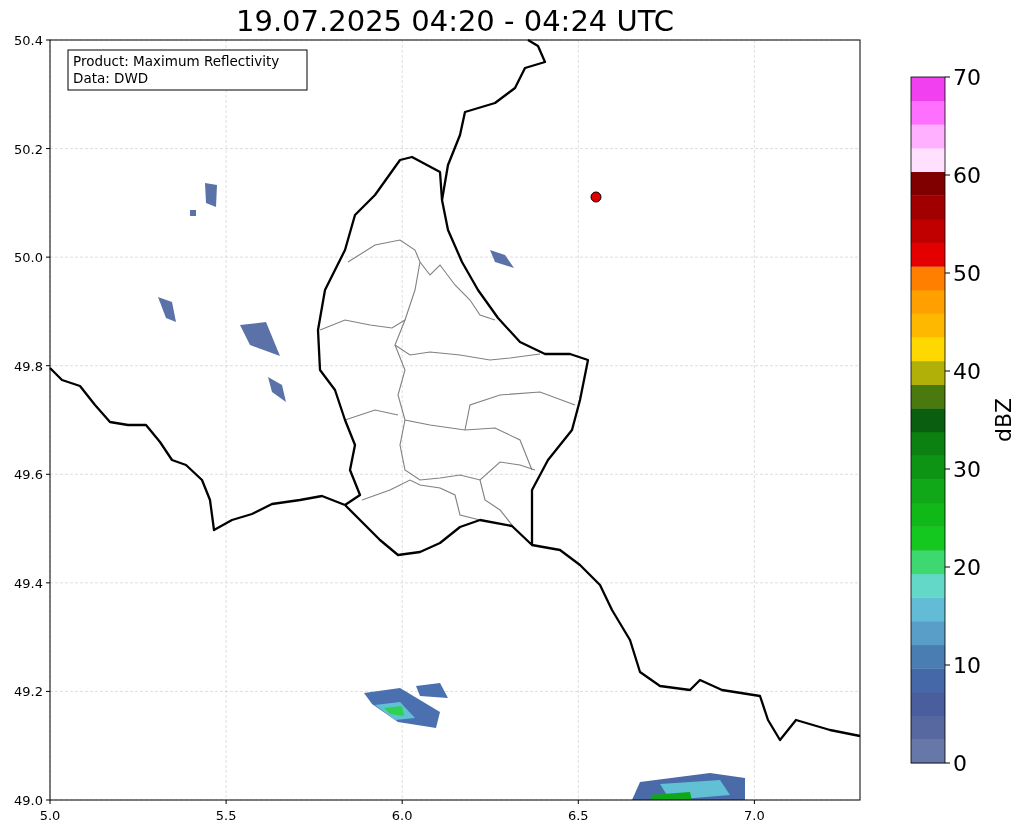 This screenshot has width=1023, height=834. Describe the element at coordinates (28, 149) in the screenshot. I see `y-tick-label: 50.2` at that location.